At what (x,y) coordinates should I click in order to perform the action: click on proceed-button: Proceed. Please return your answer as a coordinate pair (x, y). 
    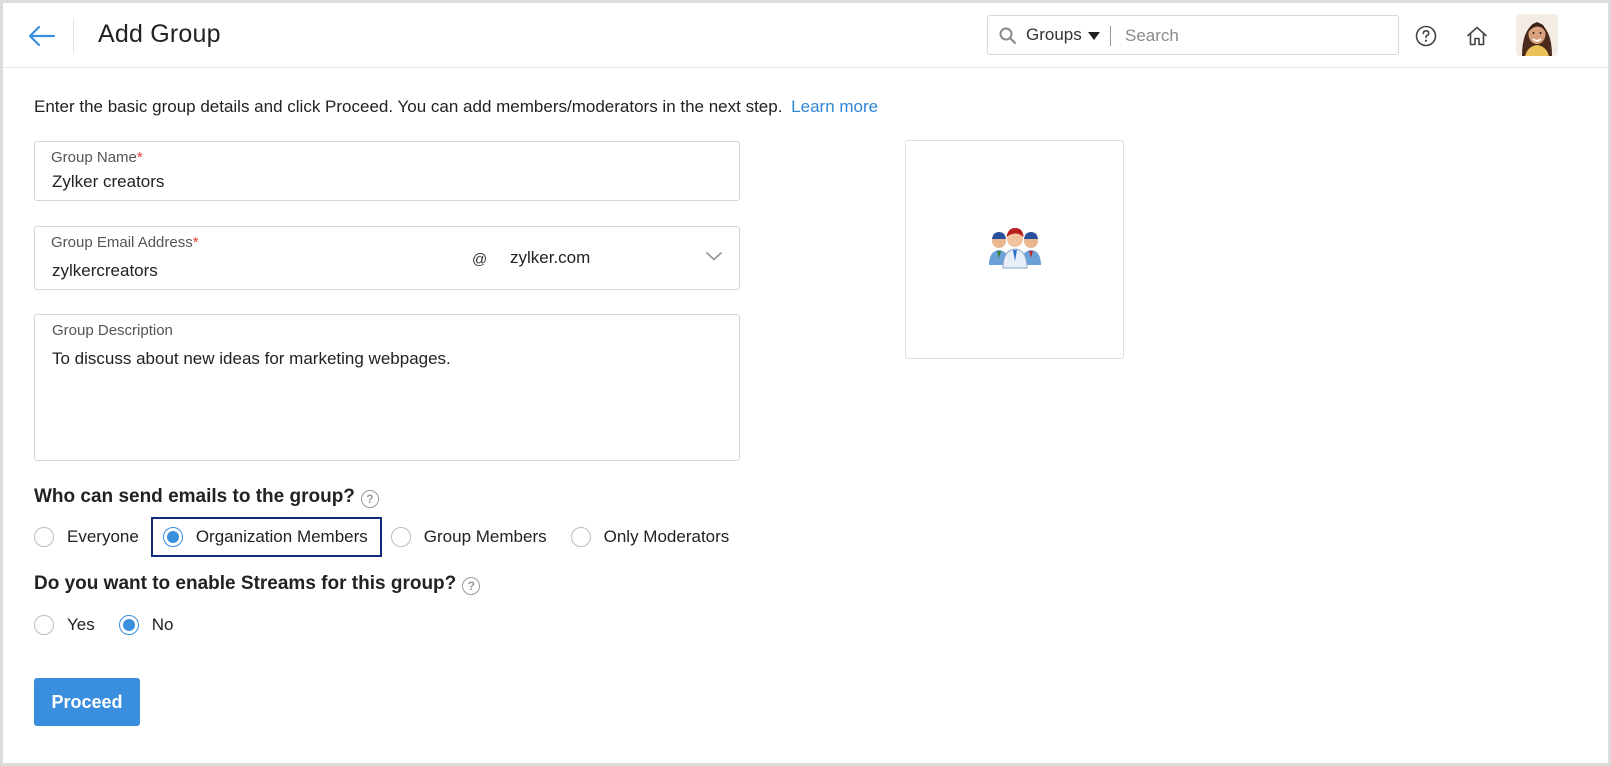
    Looking at the image, I should click on (87, 702).